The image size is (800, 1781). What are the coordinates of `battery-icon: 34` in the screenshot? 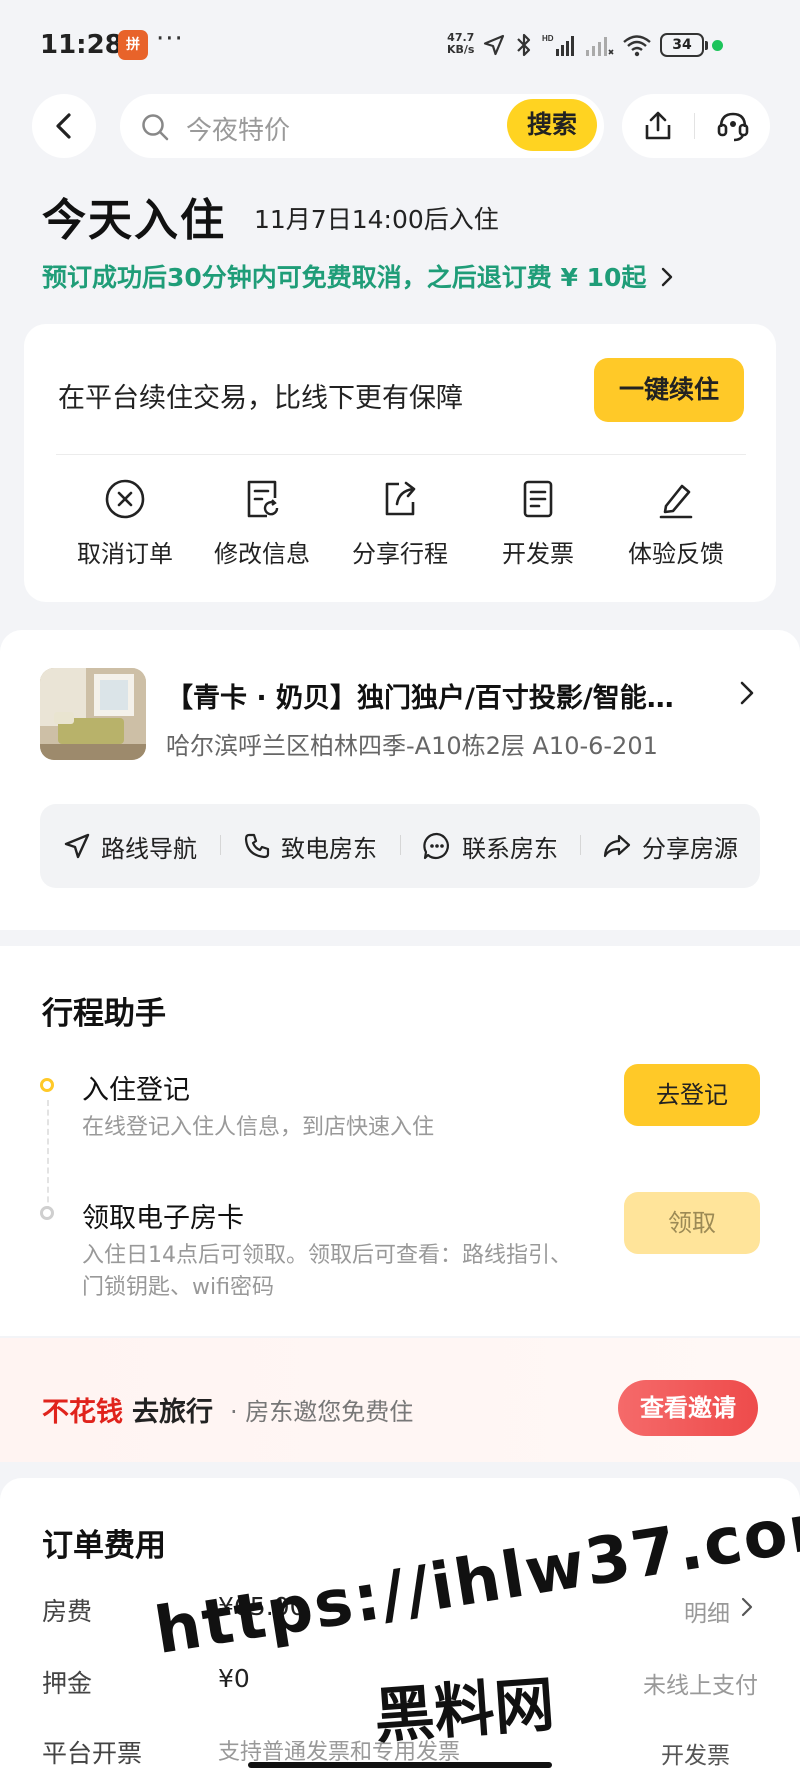 It's located at (684, 45).